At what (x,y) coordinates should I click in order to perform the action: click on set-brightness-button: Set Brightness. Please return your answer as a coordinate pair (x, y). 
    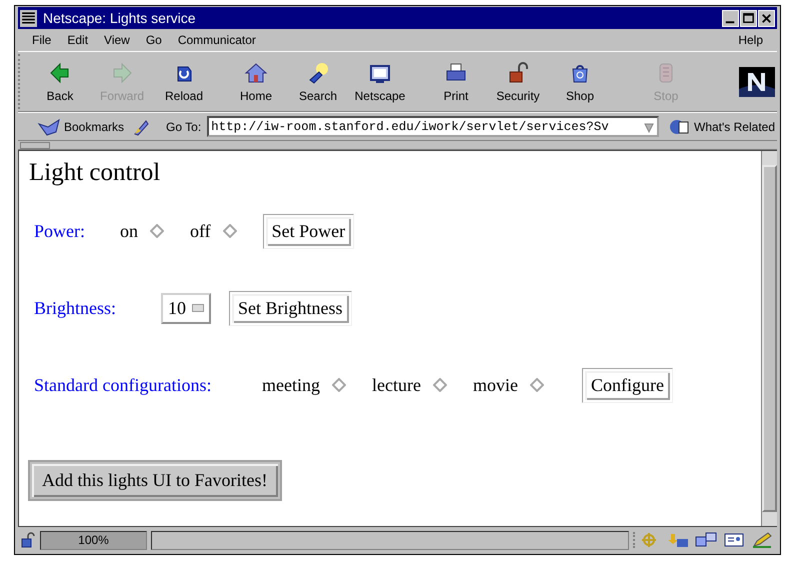
    Looking at the image, I should click on (290, 308).